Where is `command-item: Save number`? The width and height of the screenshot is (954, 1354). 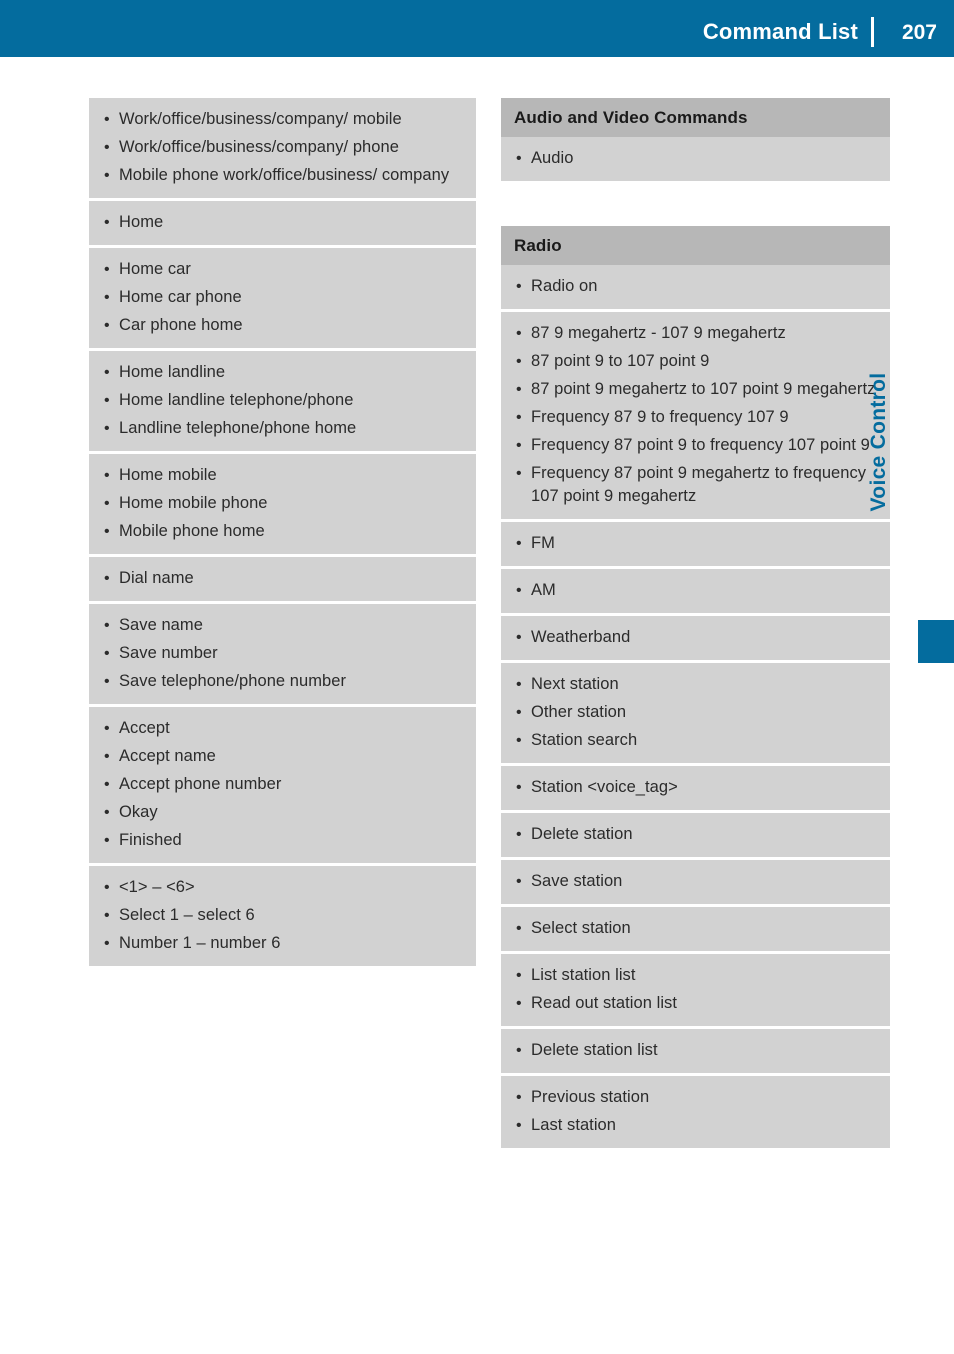 command-item: Save number is located at coordinates (282, 653).